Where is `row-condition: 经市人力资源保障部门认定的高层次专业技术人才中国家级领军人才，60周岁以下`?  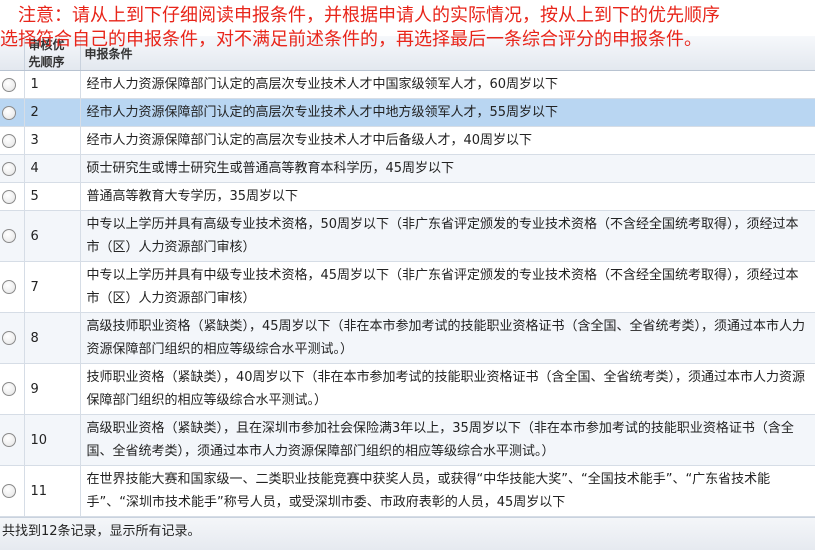
row-condition: 经市人力资源保障部门认定的高层次专业技术人才中国家级领军人才，60周岁以下 is located at coordinates (447, 84).